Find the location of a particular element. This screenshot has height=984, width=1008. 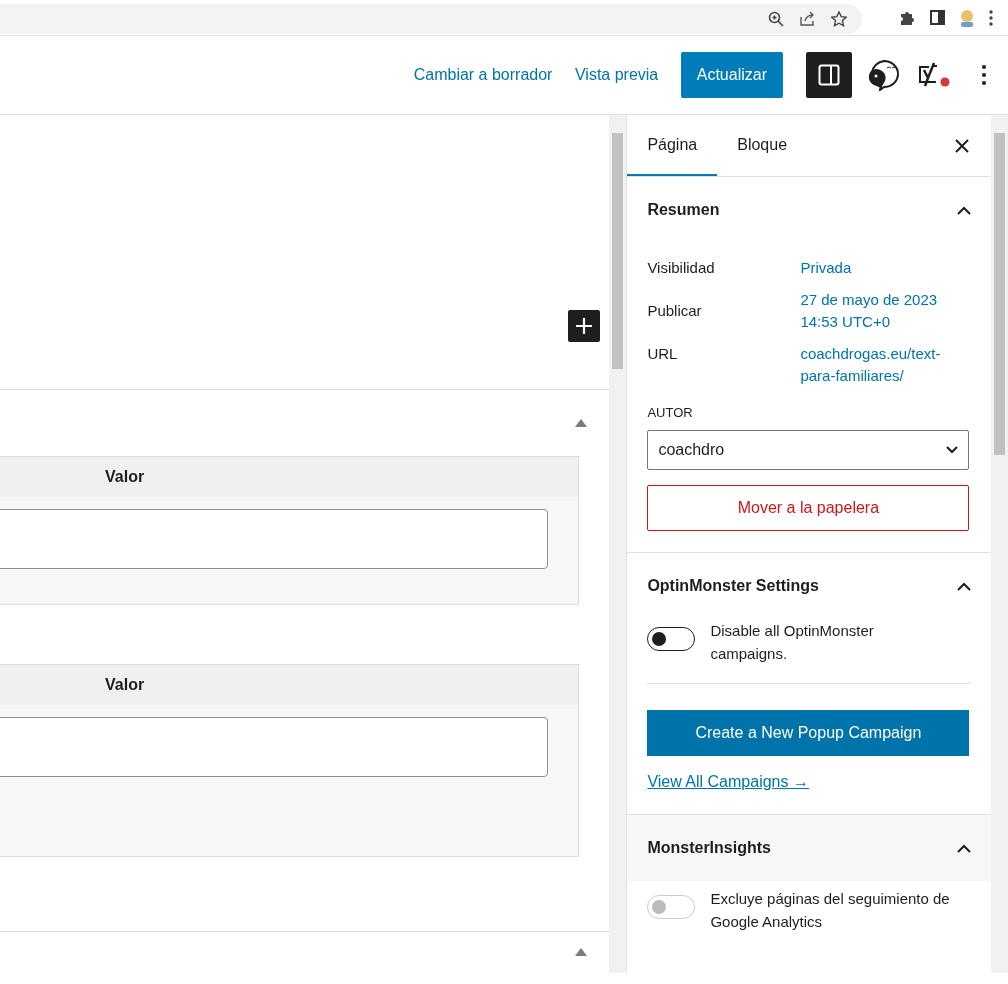

author-label: AUTOR is located at coordinates (670, 413).